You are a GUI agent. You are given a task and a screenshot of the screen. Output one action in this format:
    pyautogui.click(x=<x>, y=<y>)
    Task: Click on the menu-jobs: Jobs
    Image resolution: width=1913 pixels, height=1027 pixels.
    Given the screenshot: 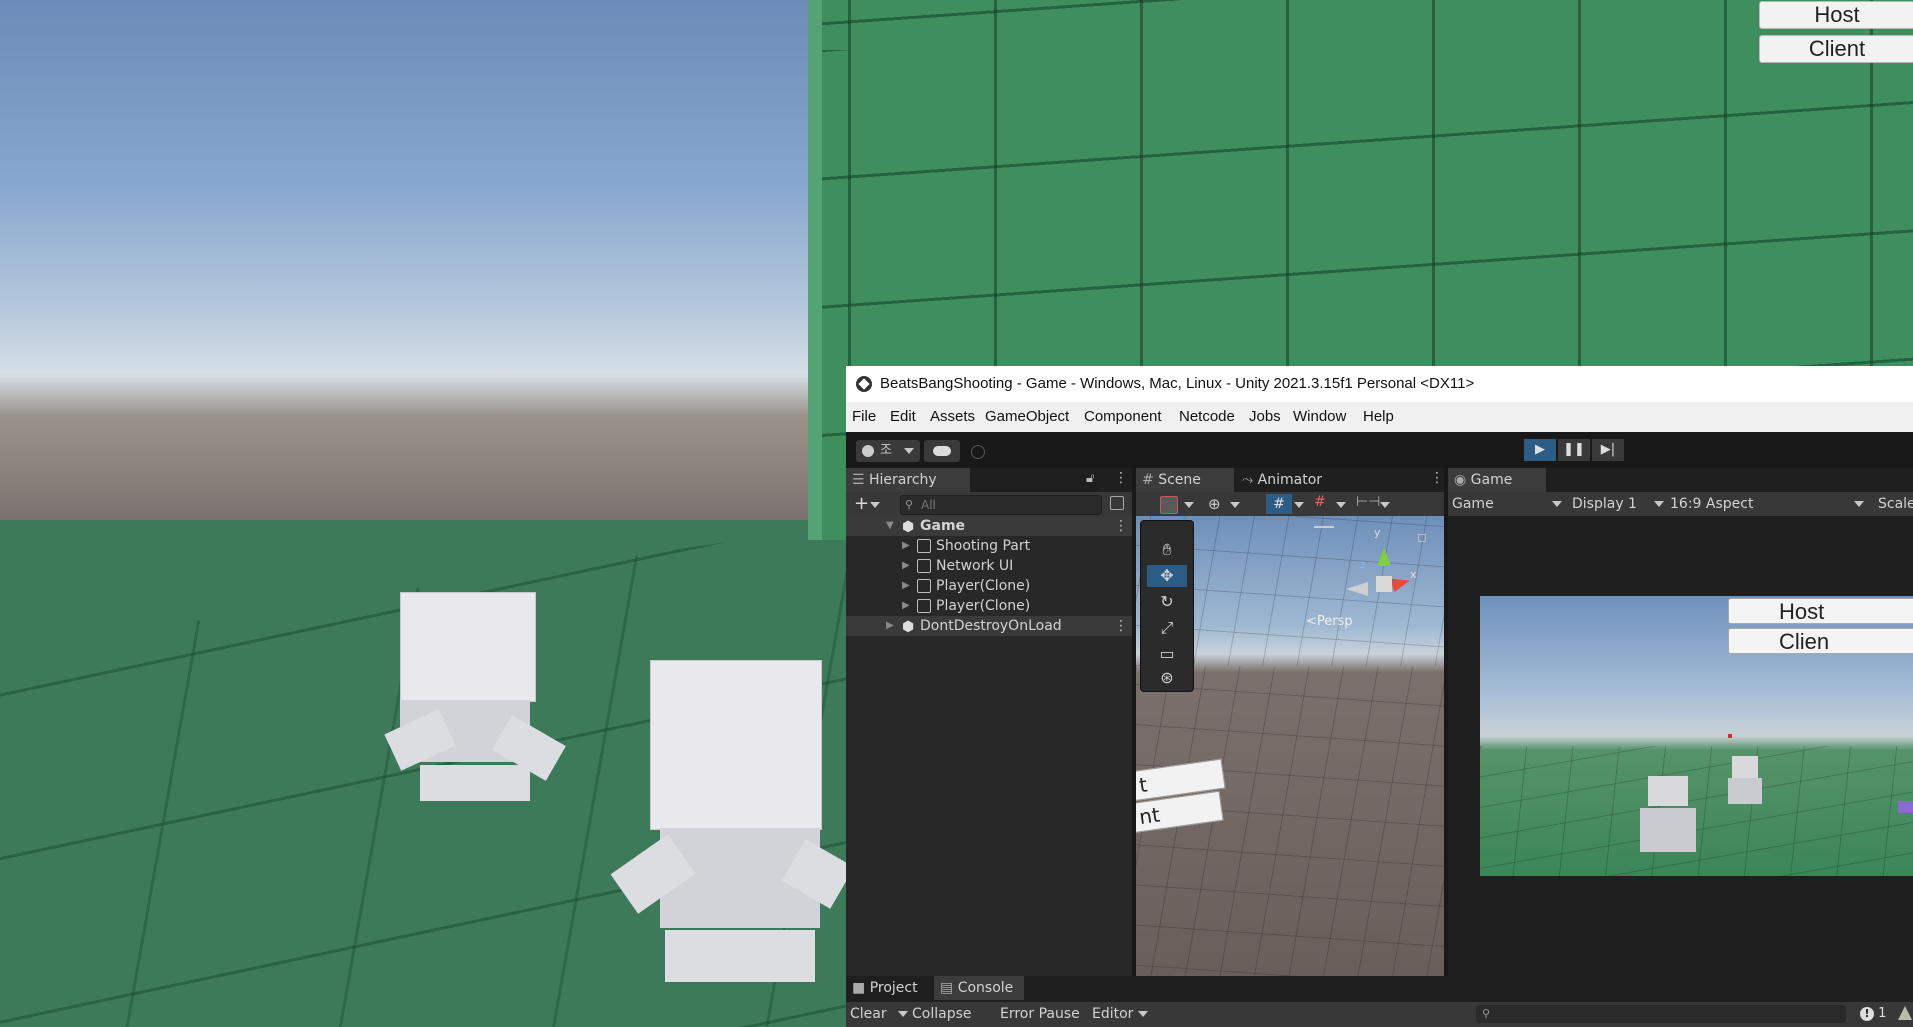 What is the action you would take?
    pyautogui.click(x=1265, y=417)
    